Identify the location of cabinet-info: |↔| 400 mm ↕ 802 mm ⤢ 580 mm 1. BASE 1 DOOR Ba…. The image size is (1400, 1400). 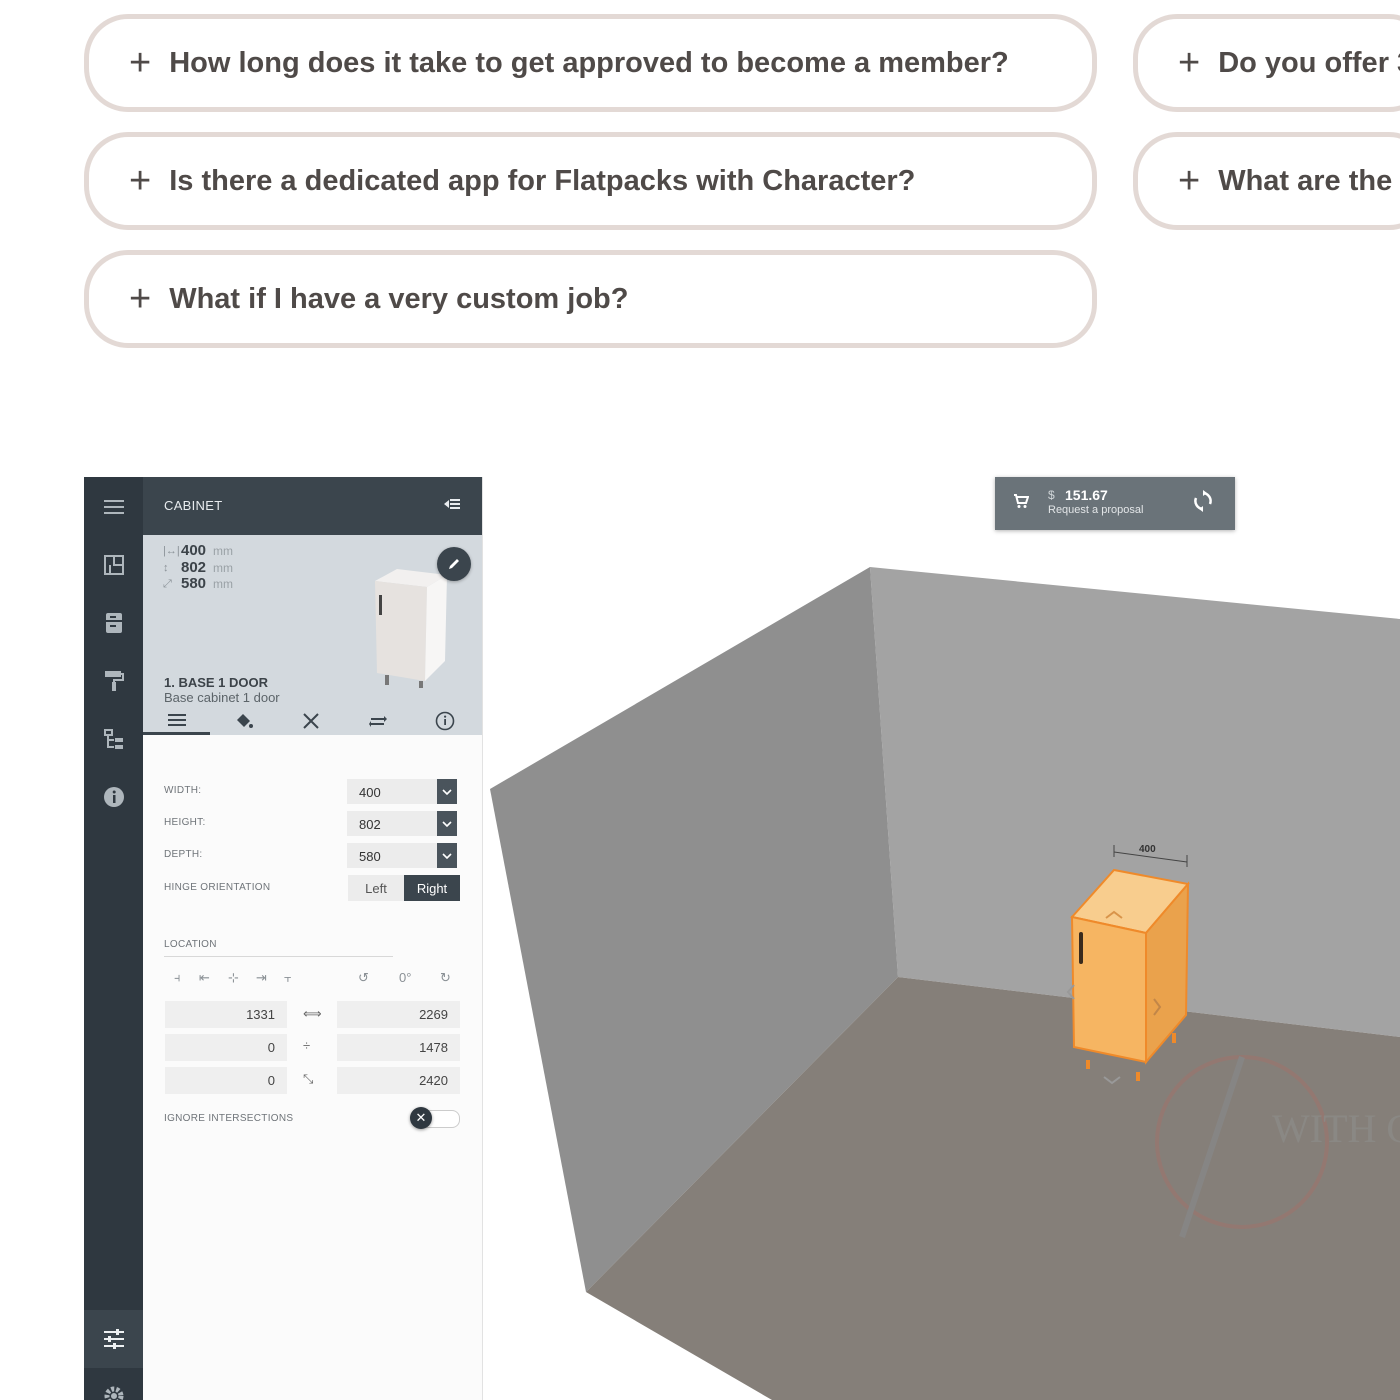
(312, 635).